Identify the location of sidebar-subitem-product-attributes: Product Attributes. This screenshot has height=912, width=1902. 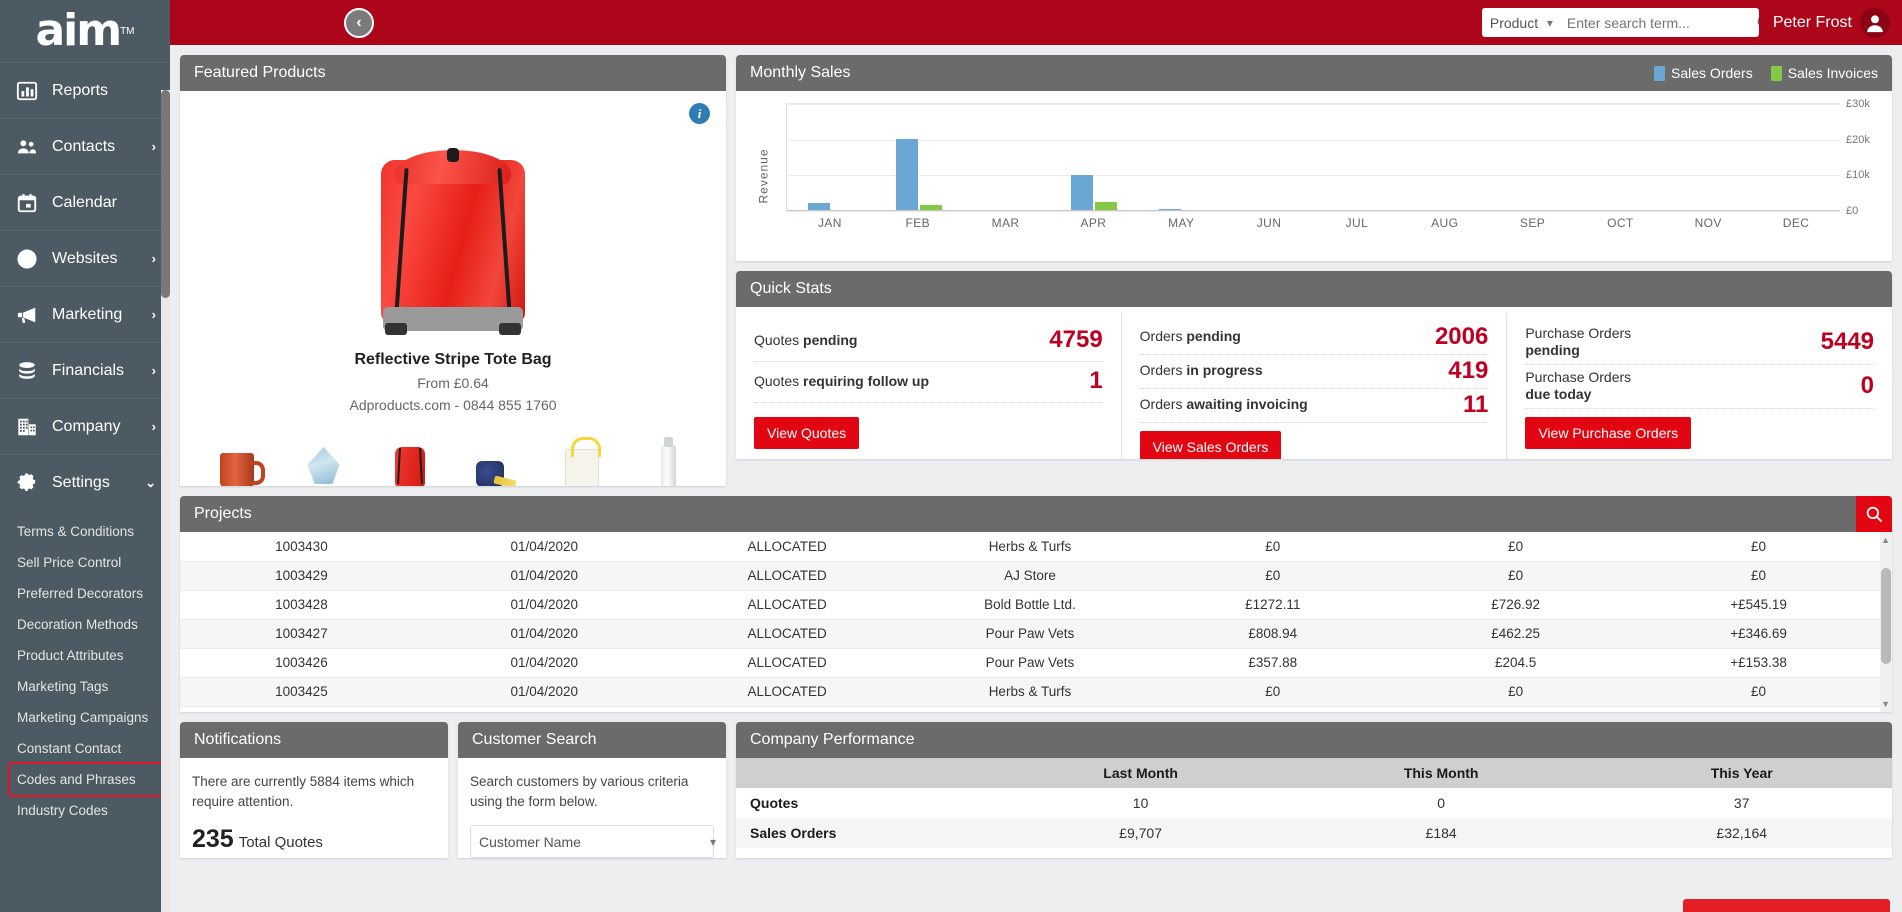
(85, 655).